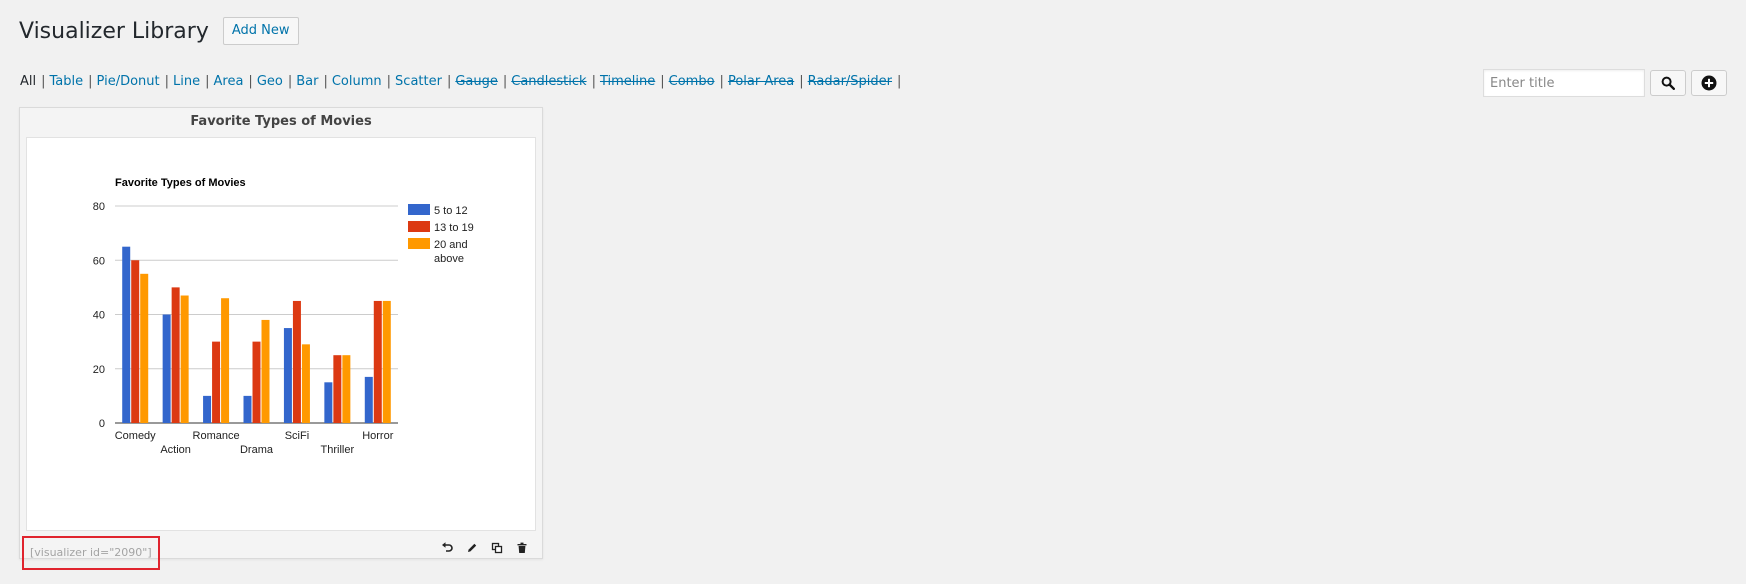 The height and width of the screenshot is (584, 1746). Describe the element at coordinates (297, 436) in the screenshot. I see `x-tick-label: SciFi` at that location.